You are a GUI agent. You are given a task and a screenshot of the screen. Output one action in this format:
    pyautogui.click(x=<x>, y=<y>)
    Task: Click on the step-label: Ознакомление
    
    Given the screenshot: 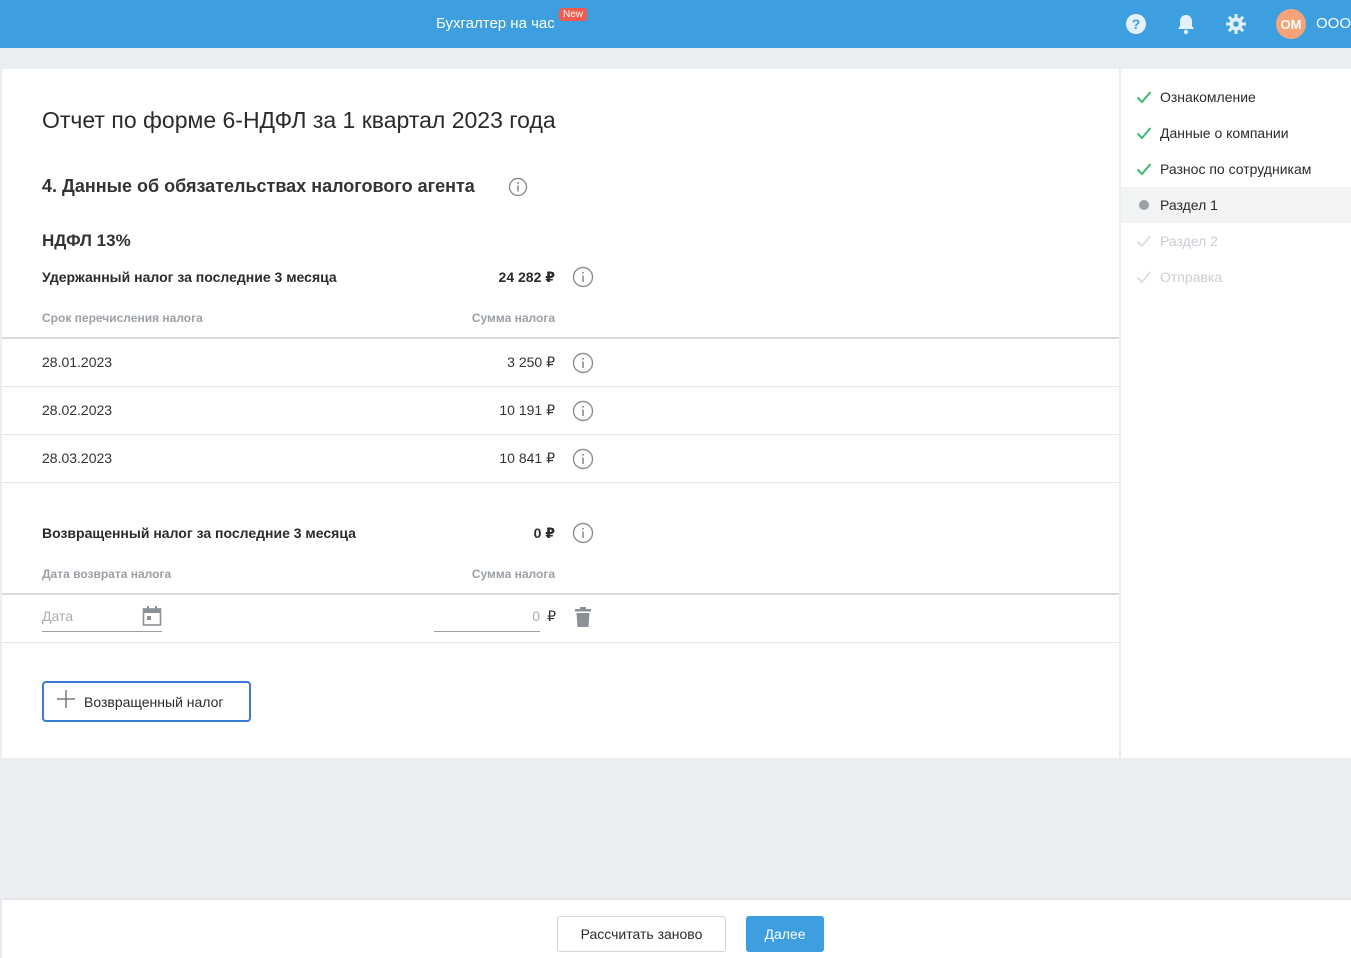 What is the action you would take?
    pyautogui.click(x=1208, y=97)
    